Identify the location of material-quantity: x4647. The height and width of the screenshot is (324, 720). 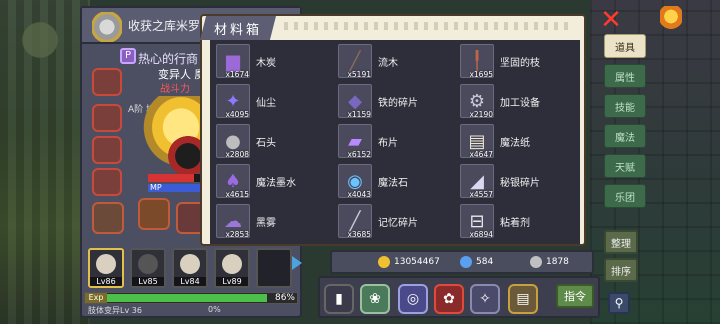
(481, 154).